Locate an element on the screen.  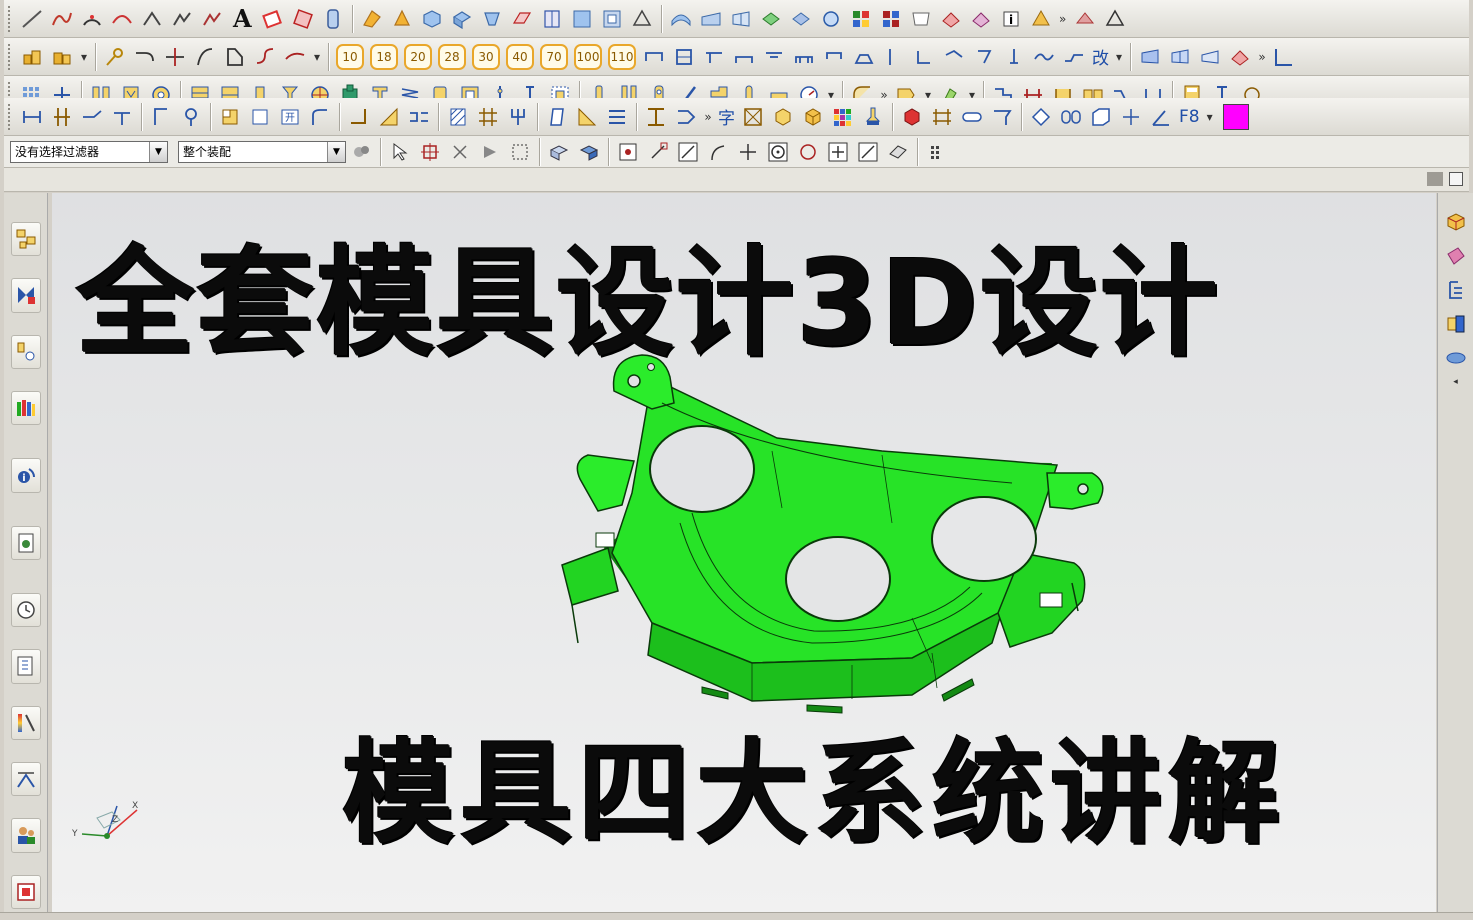
roles-icon is located at coordinates (25, 835).